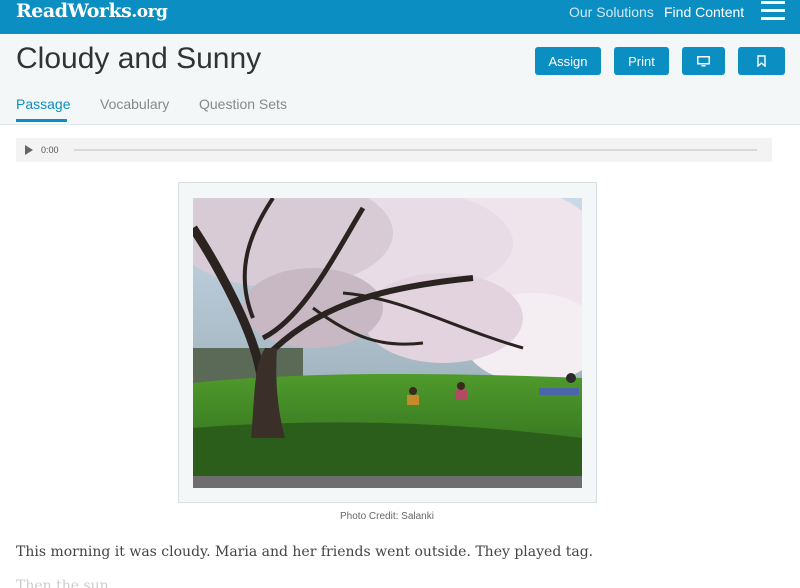 The image size is (800, 588). I want to click on logo-main: ReadWorks, so click(74, 11).